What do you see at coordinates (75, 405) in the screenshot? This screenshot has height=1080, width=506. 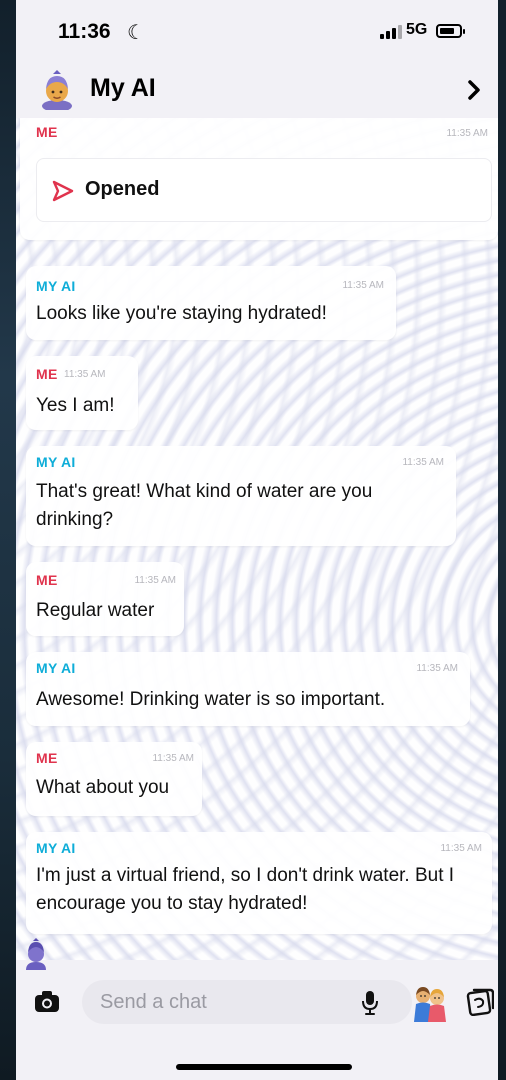 I see `message-text: Yes I am!` at bounding box center [75, 405].